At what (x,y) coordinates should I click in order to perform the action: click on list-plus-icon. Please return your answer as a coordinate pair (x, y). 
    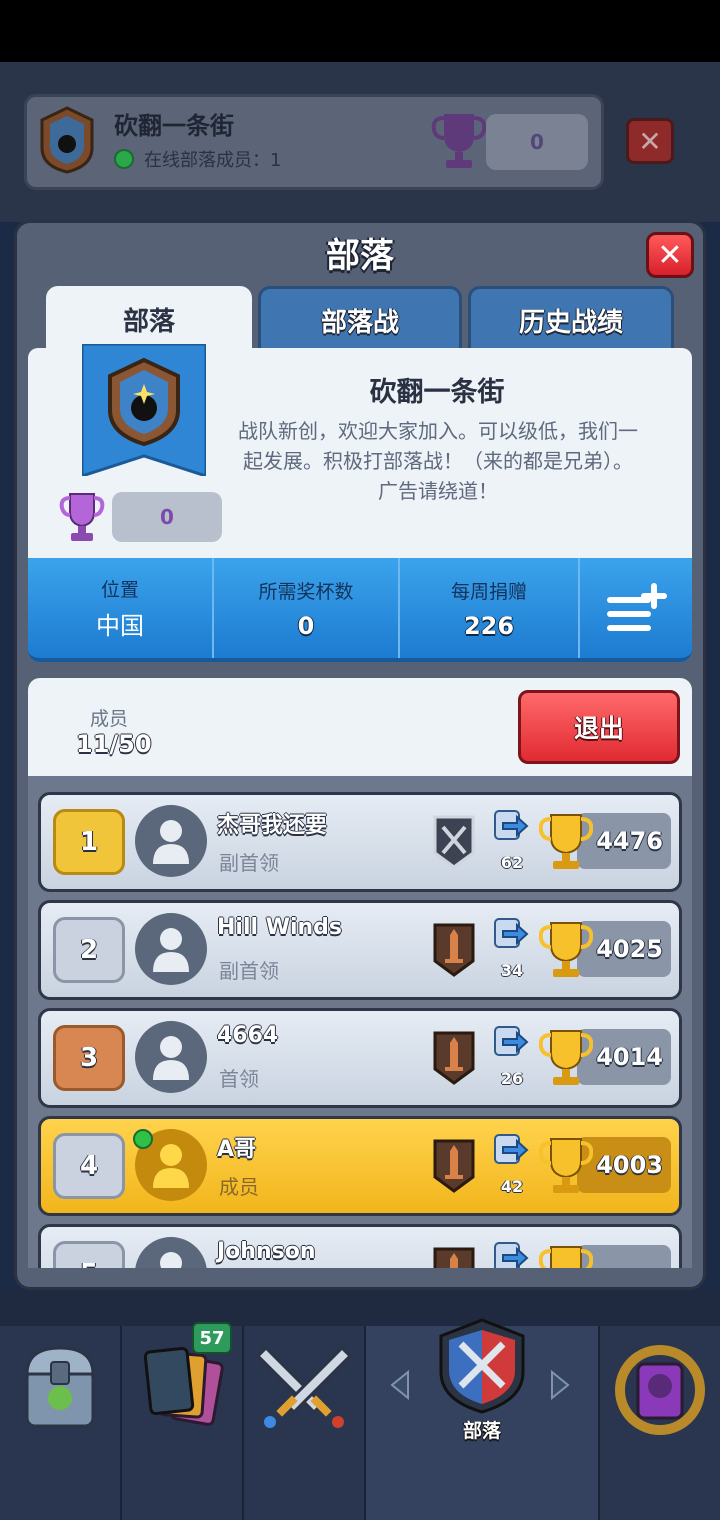
    Looking at the image, I should click on (637, 607).